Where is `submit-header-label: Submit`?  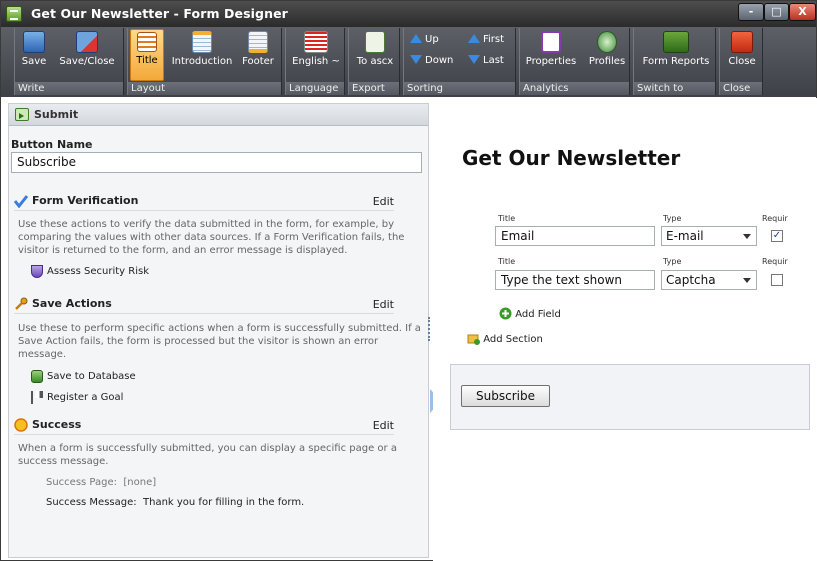
submit-header-label: Submit is located at coordinates (56, 114).